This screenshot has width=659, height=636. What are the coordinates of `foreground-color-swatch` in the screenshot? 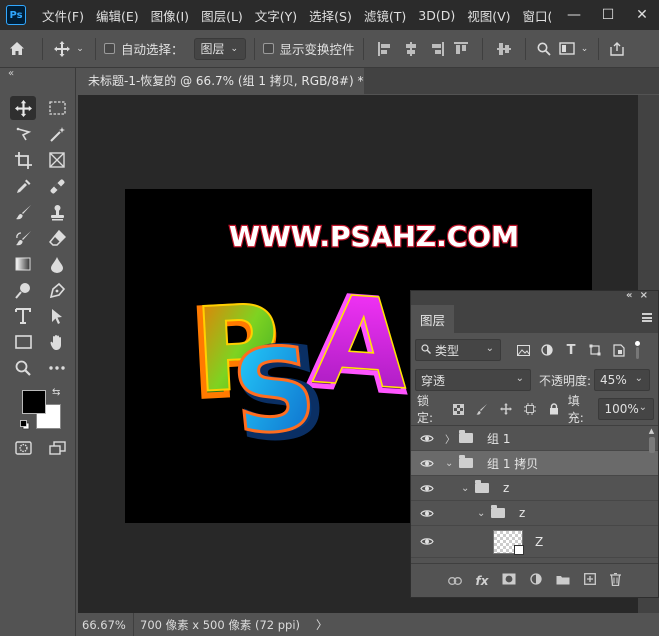 It's located at (34, 402).